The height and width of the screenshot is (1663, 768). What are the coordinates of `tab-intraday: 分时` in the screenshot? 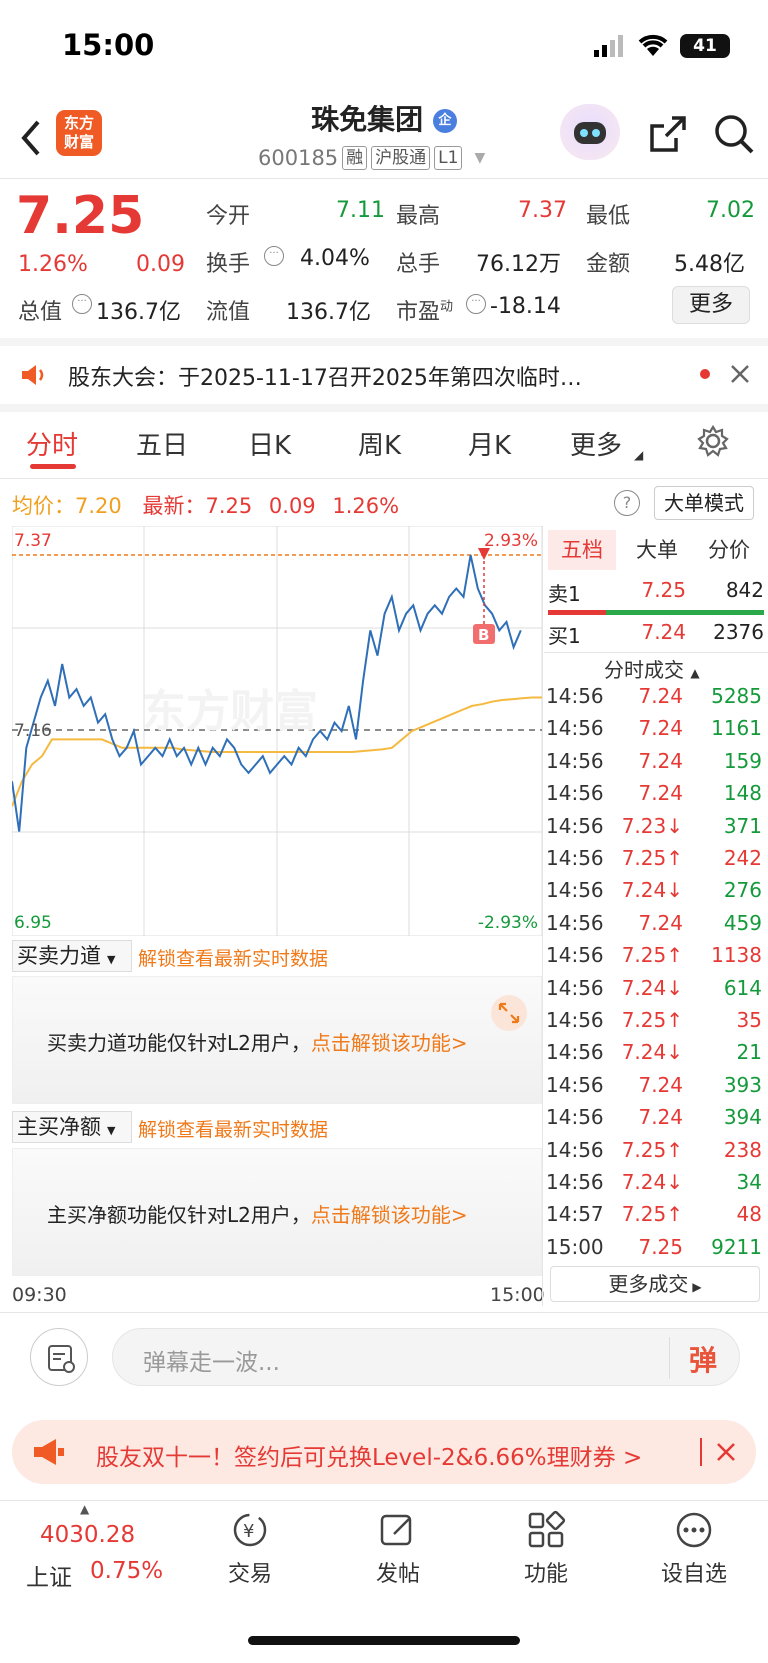 It's located at (52, 443).